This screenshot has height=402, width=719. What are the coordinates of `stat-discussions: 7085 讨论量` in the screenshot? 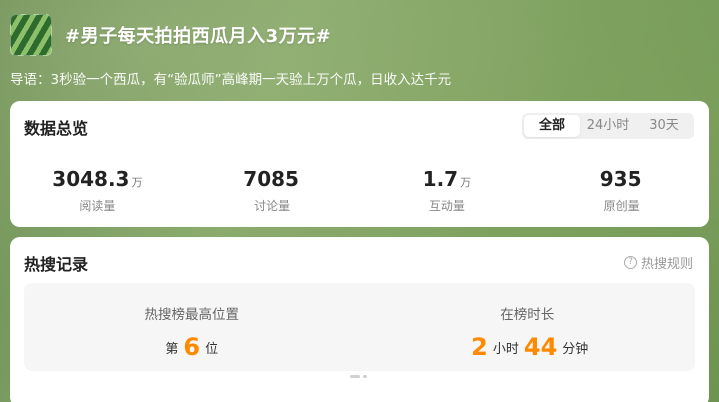 It's located at (272, 190).